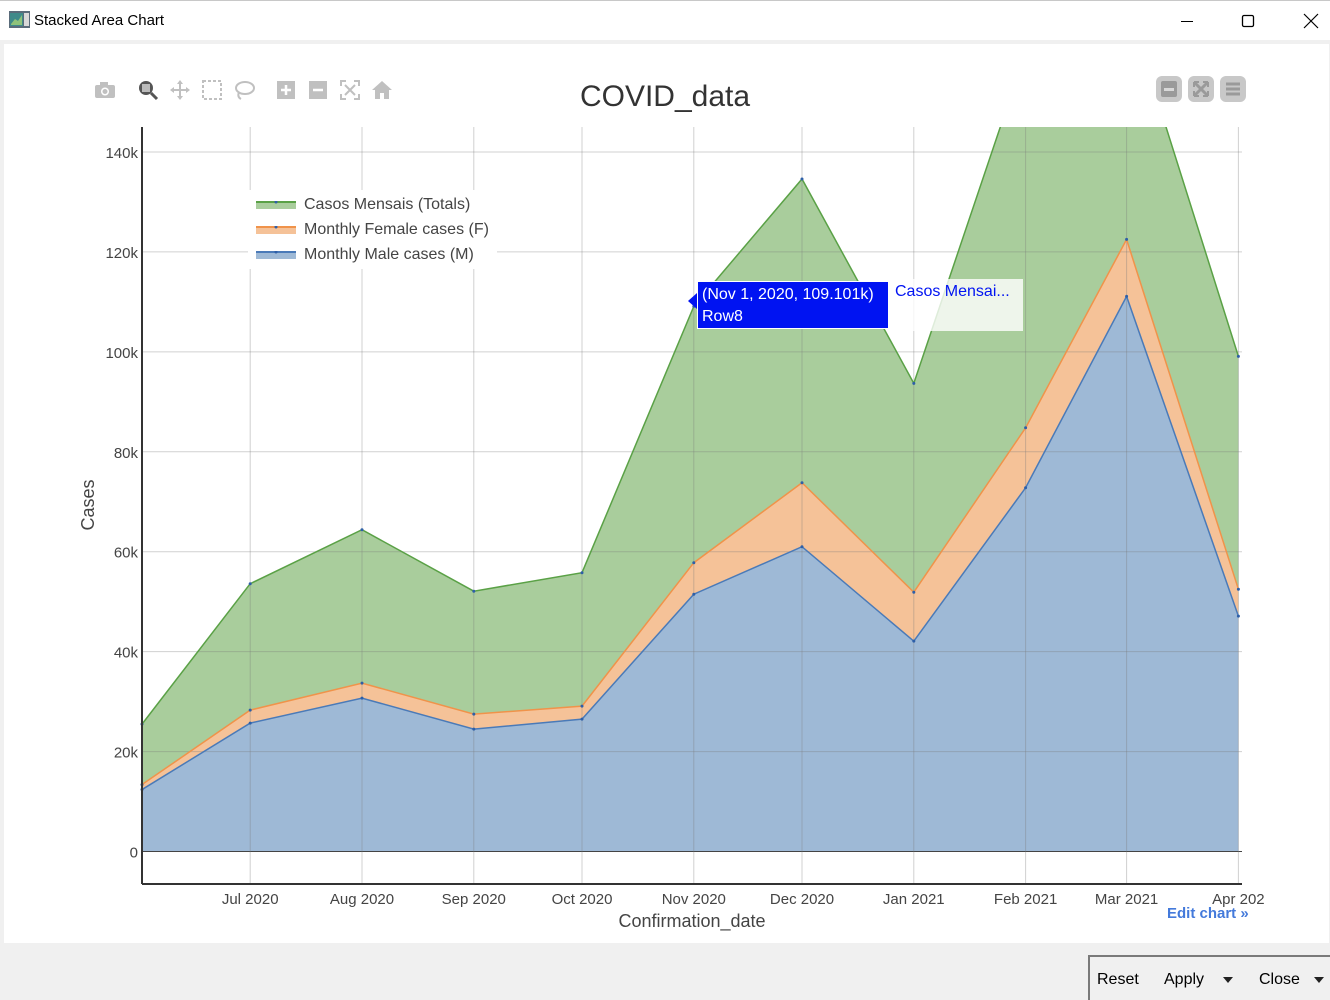 This screenshot has width=1330, height=1000. Describe the element at coordinates (389, 254) in the screenshot. I see `legend-label: Monthly Male cases (M)` at that location.